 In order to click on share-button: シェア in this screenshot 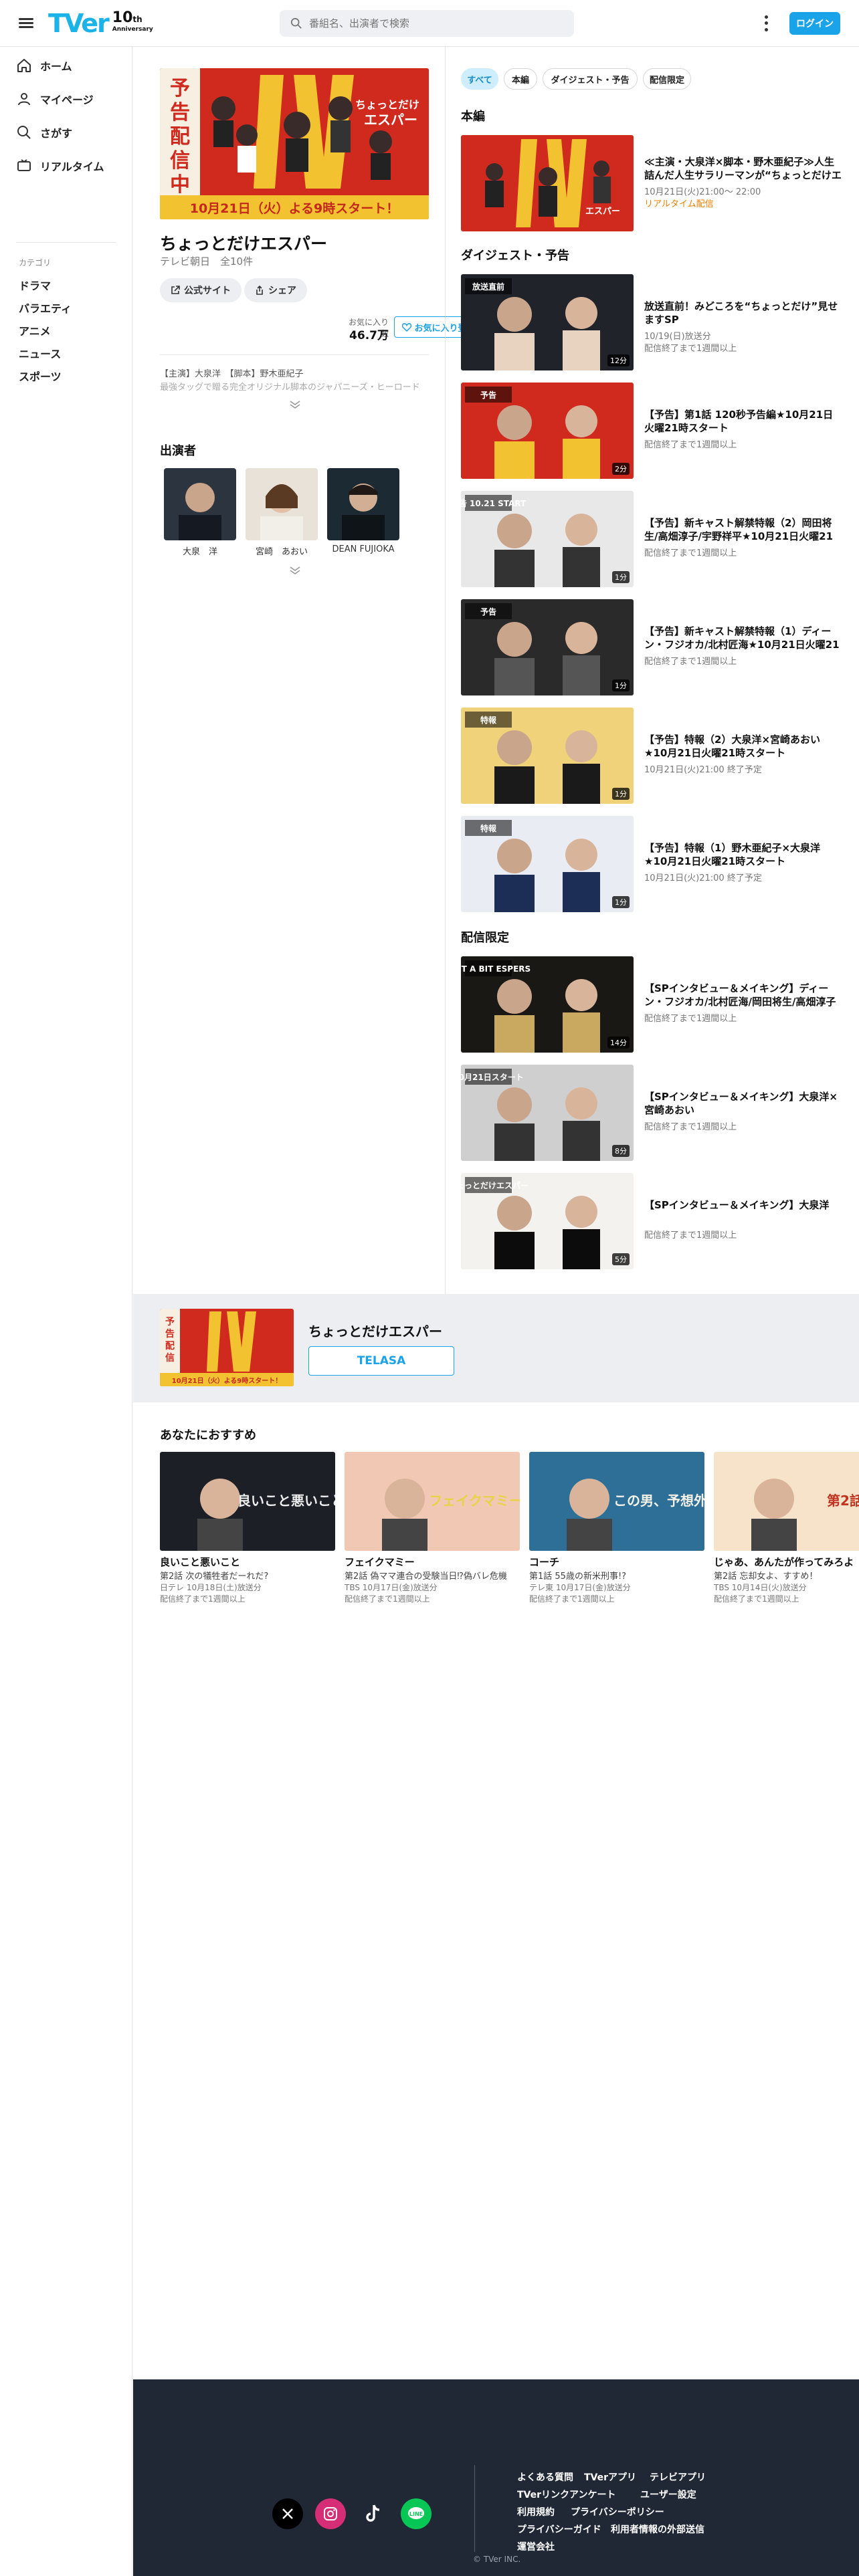, I will do `click(275, 290)`.